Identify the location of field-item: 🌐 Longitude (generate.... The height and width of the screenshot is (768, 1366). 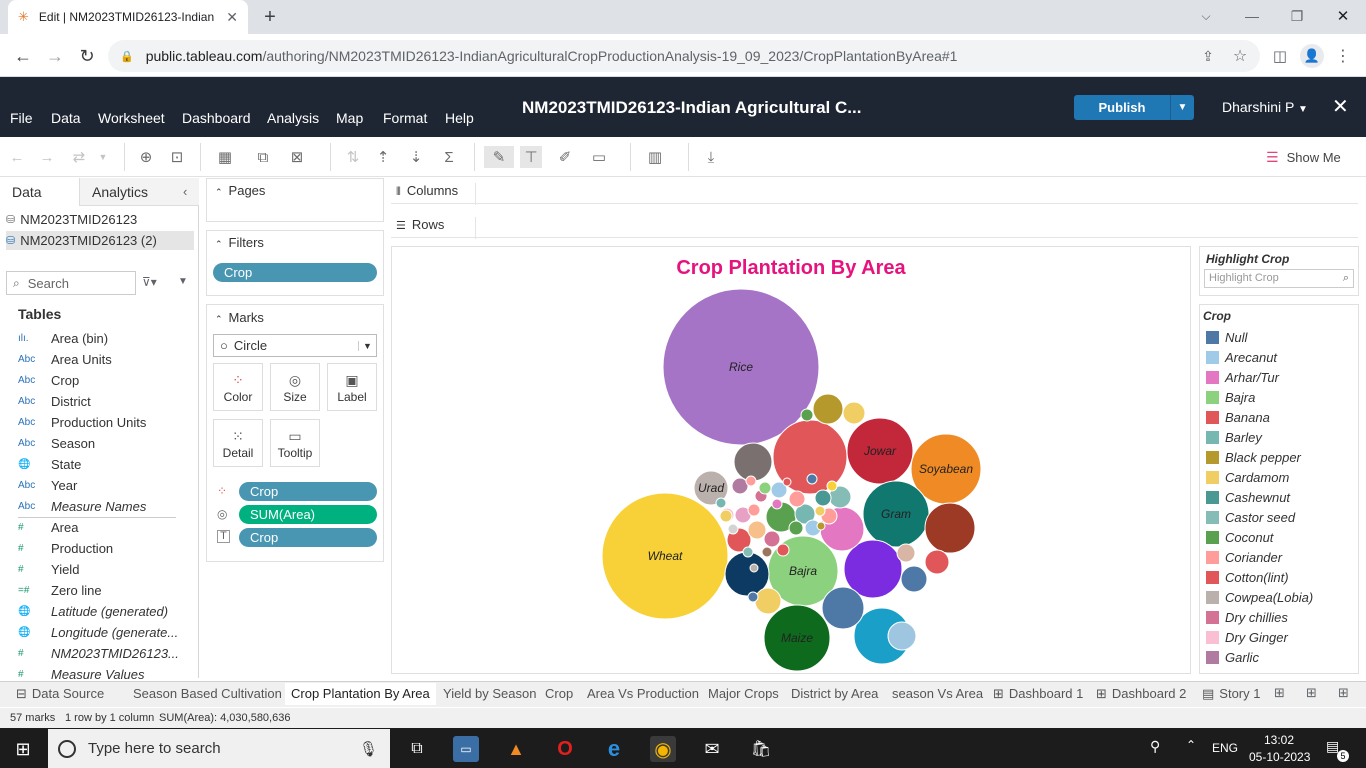
(98, 632).